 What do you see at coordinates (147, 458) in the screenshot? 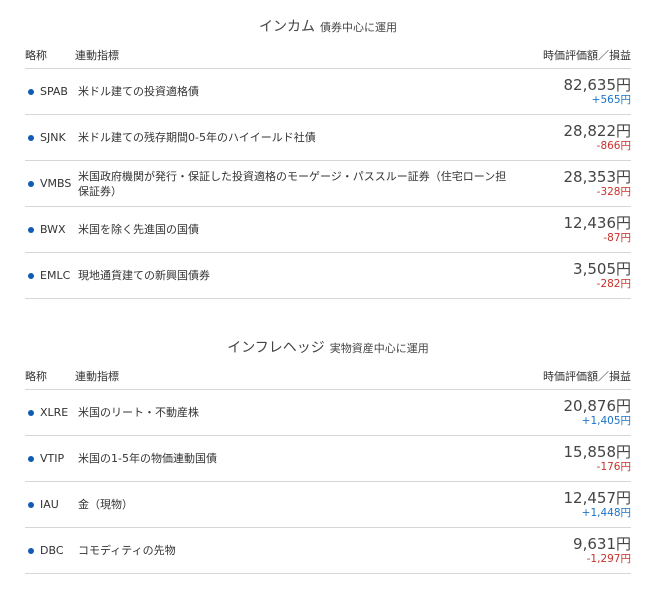
I see `index-name: 米国の1-5年の物価連動国債` at bounding box center [147, 458].